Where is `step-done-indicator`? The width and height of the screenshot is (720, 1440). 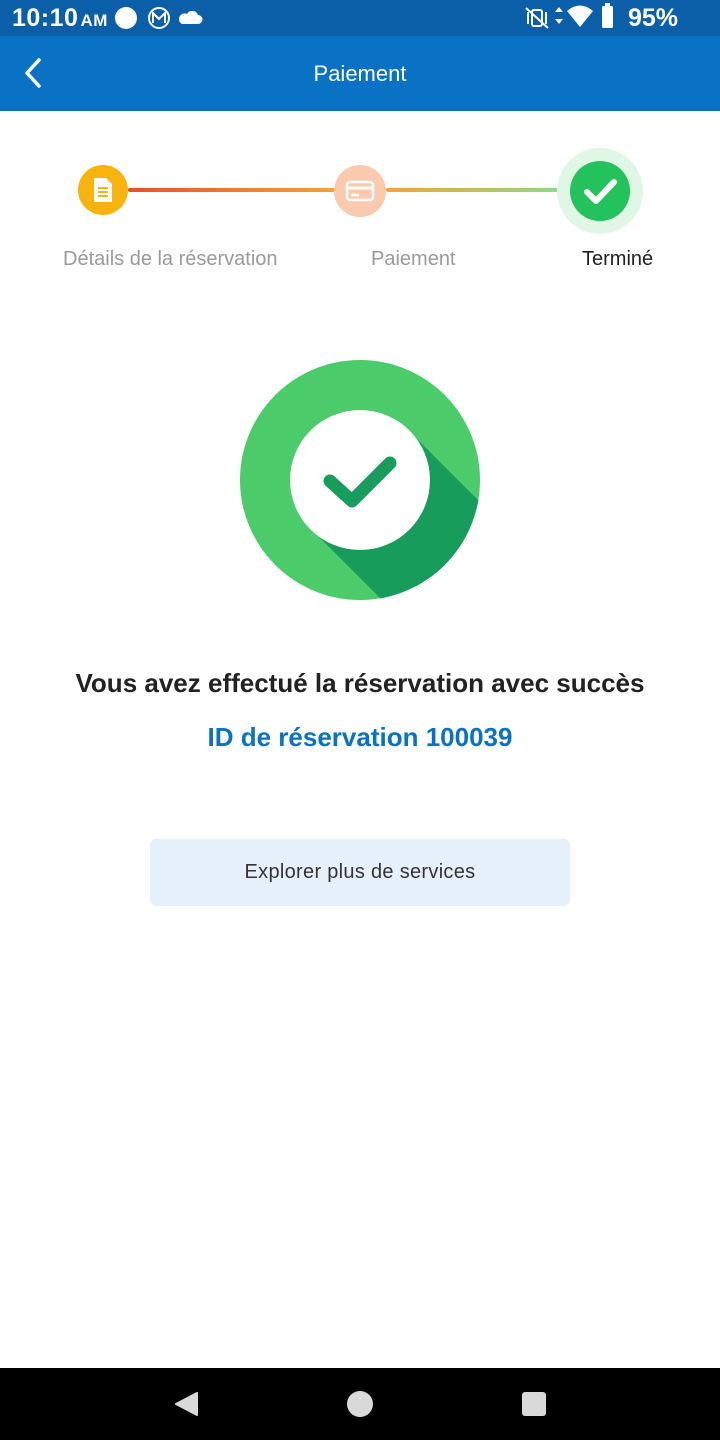
step-done-indicator is located at coordinates (600, 191).